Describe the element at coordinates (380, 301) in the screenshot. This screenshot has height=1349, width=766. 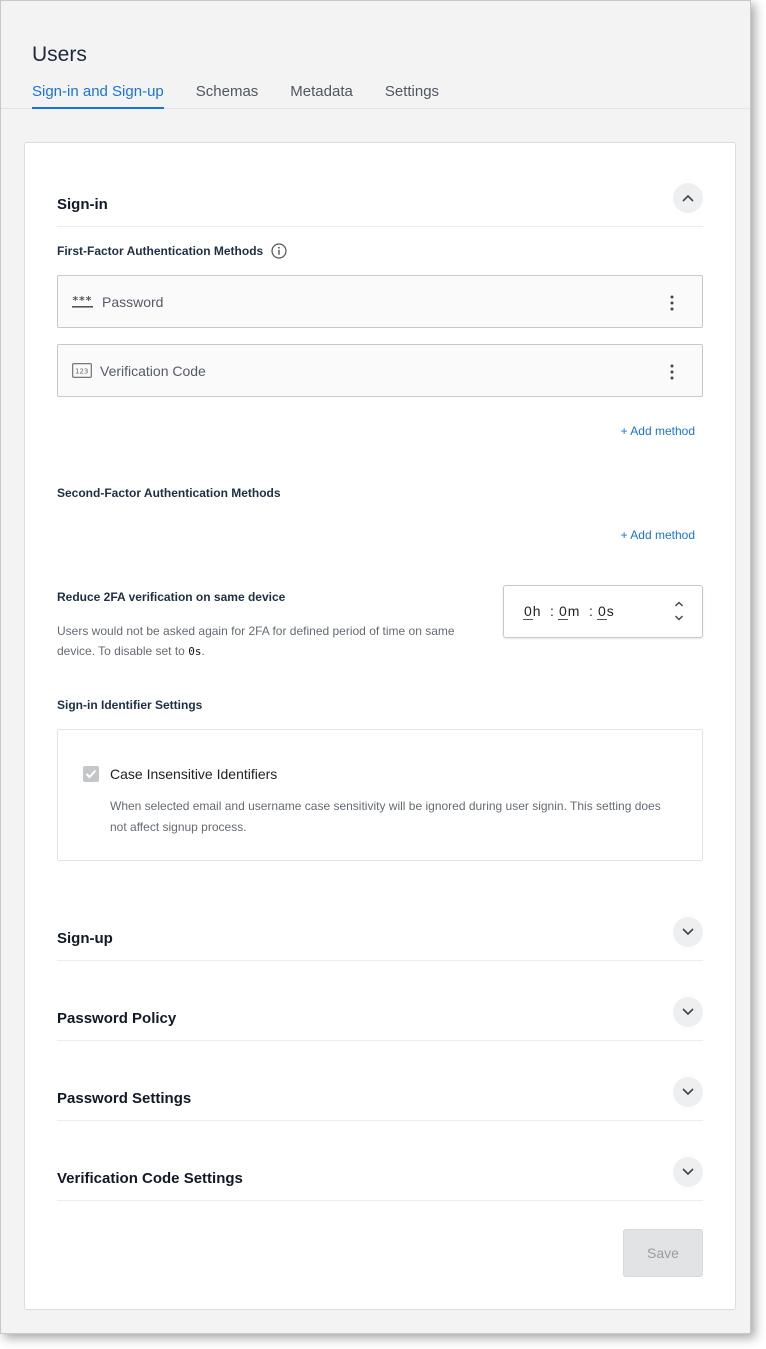
I see `method-row-password: *** Password` at that location.